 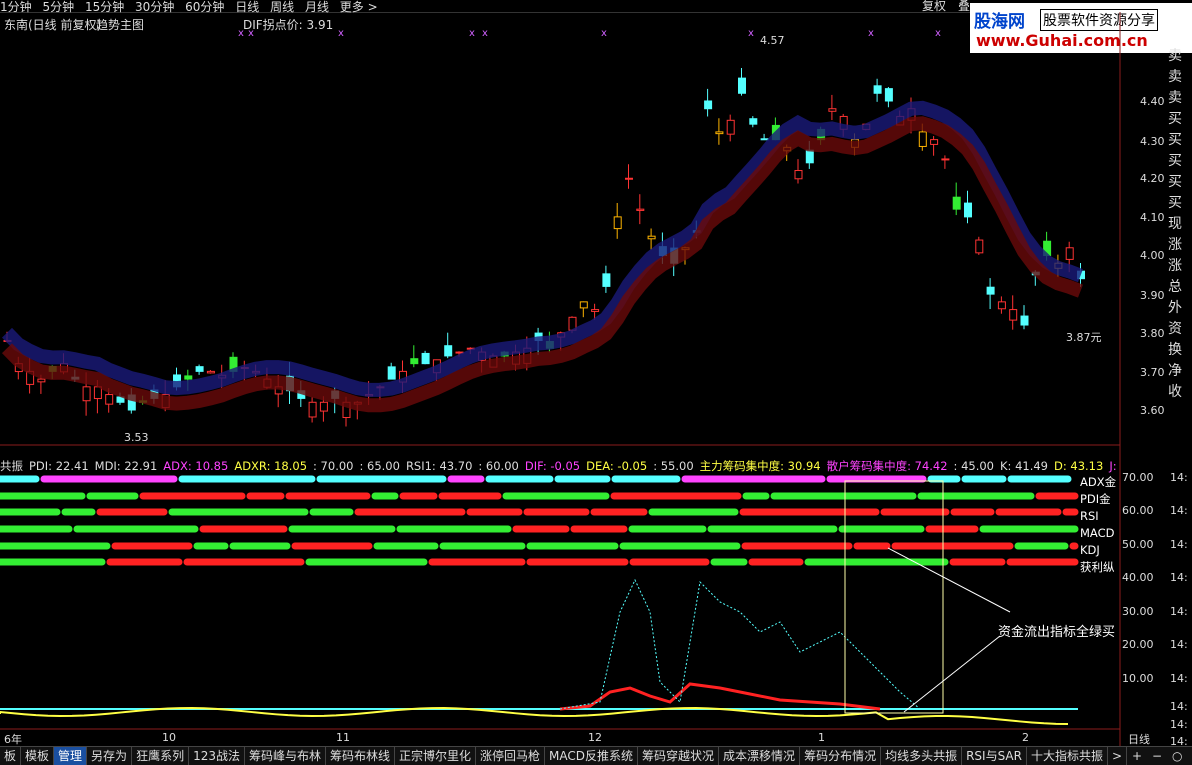 What do you see at coordinates (379, 466) in the screenshot?
I see `indicator-value: : 65.00` at bounding box center [379, 466].